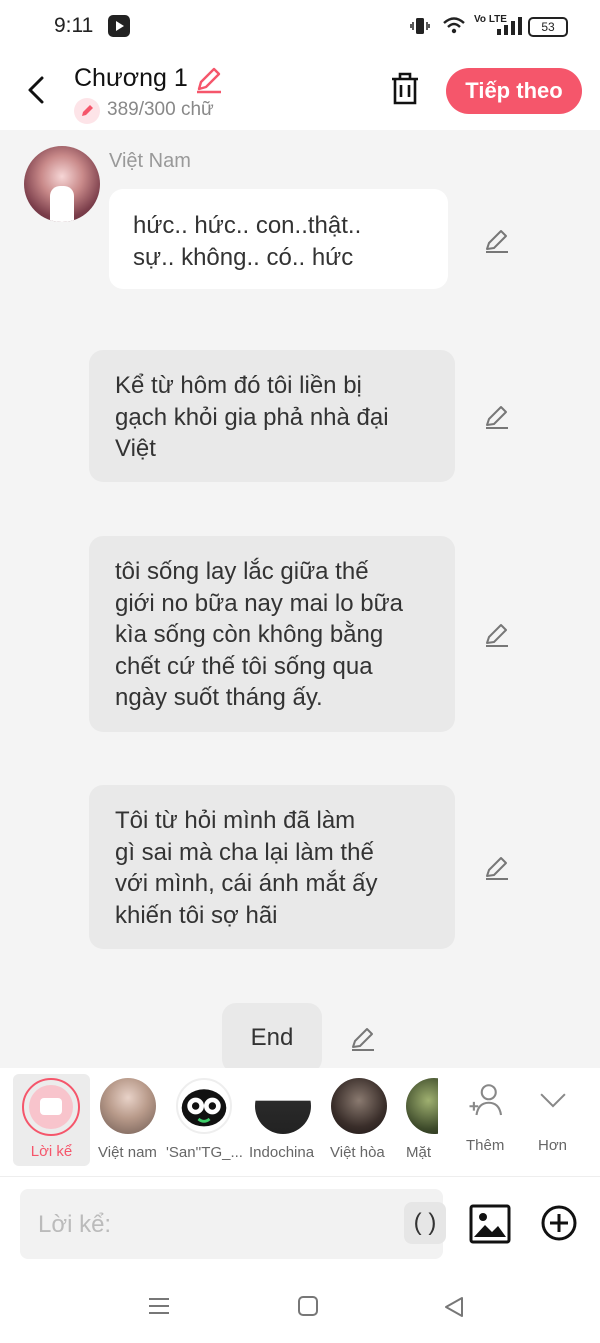 The image size is (600, 1343). What do you see at coordinates (233, 1224) in the screenshot?
I see `message-input: Lời kể: ( )` at bounding box center [233, 1224].